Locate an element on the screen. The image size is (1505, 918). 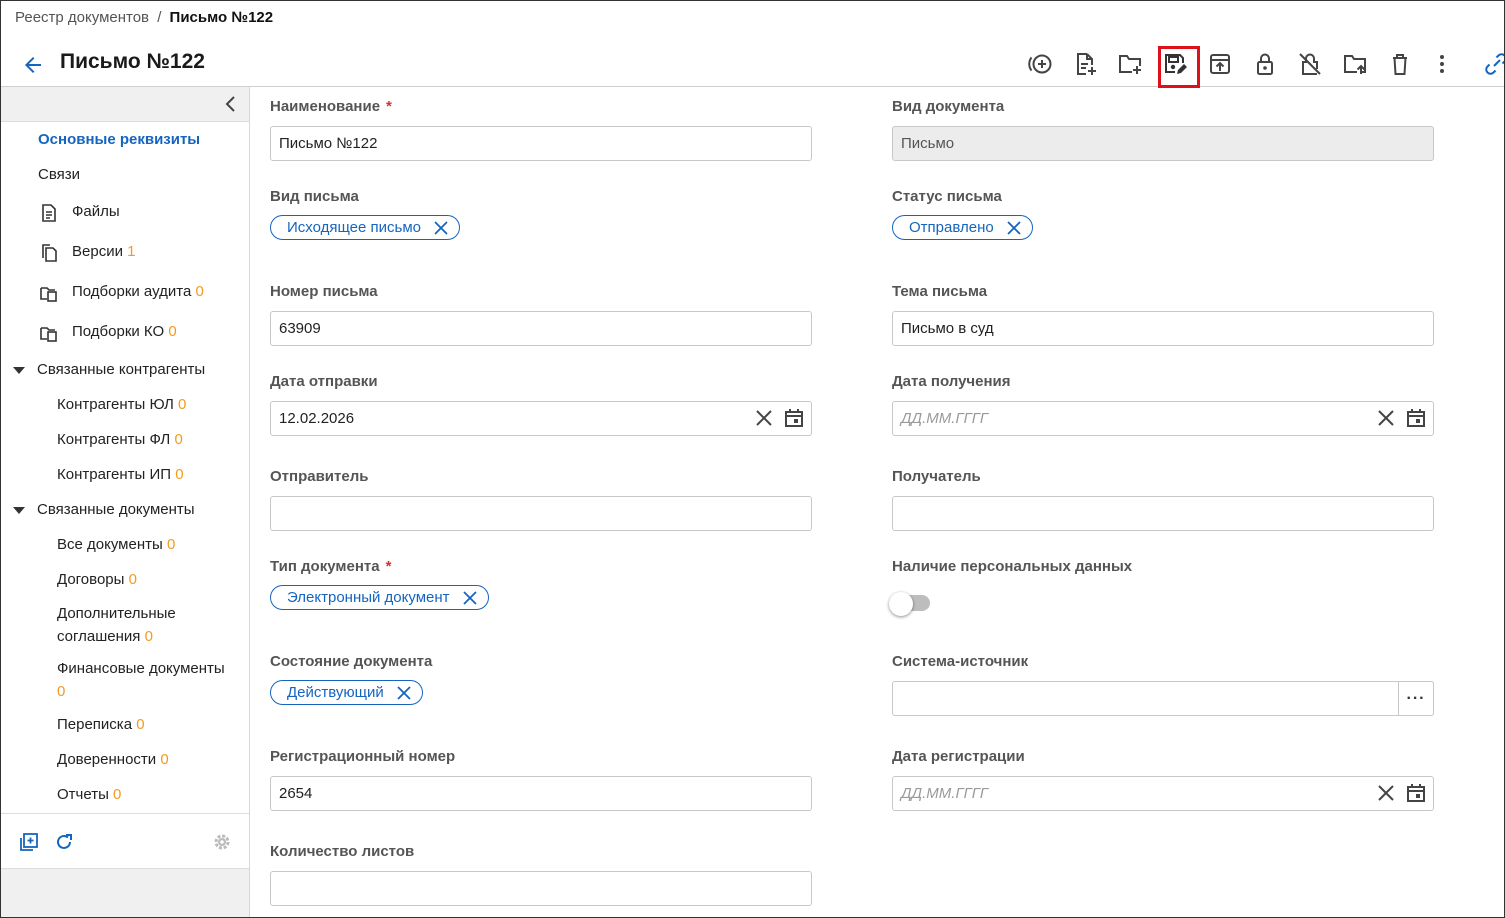
doc-kind-label: Вид документа is located at coordinates (948, 106).